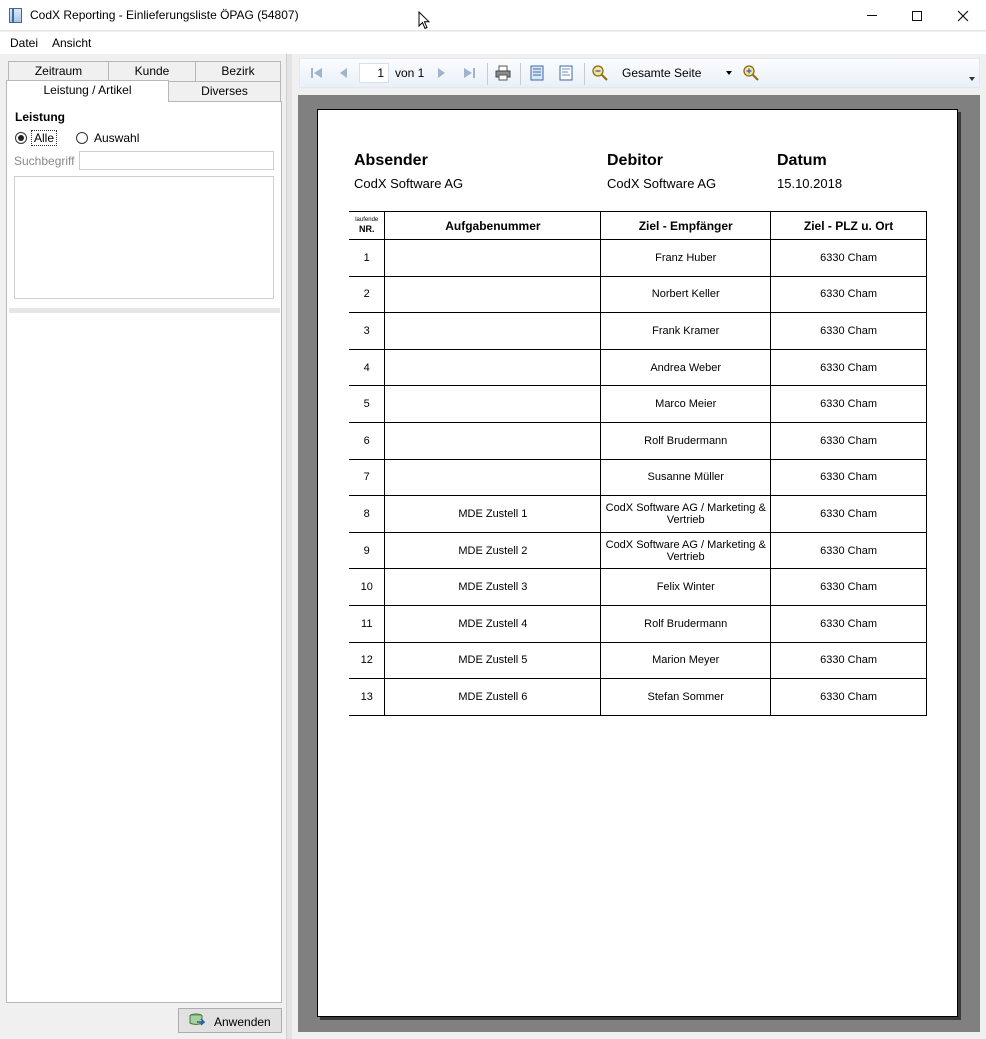 The height and width of the screenshot is (1039, 986). Describe the element at coordinates (686, 440) in the screenshot. I see `cell-empfaenger: Rolf Brudermann` at that location.